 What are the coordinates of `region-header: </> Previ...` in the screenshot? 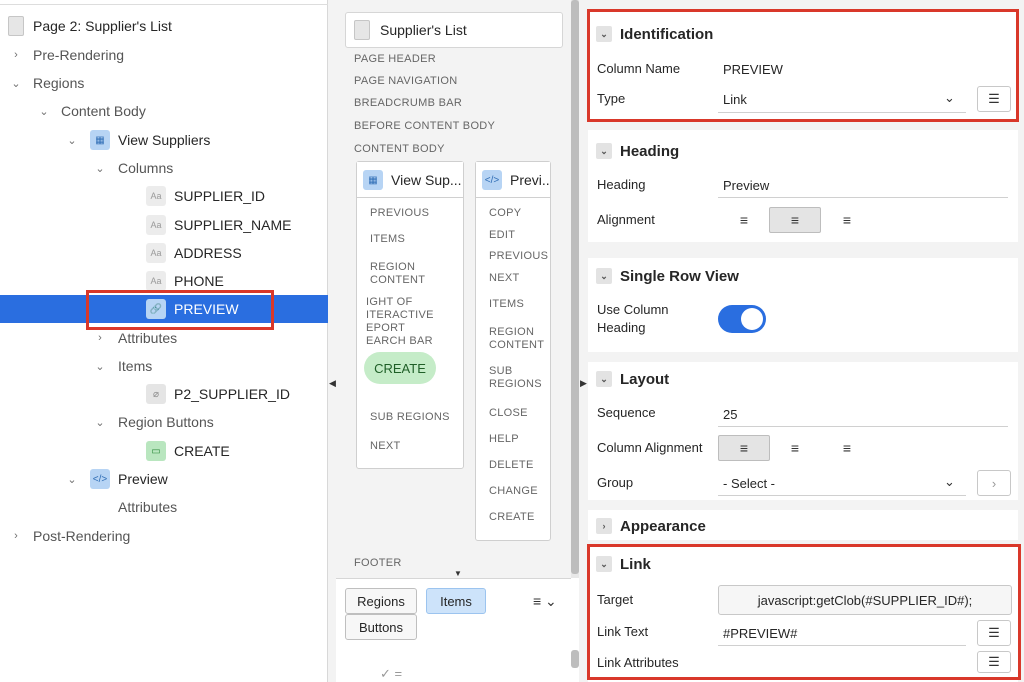 It's located at (513, 180).